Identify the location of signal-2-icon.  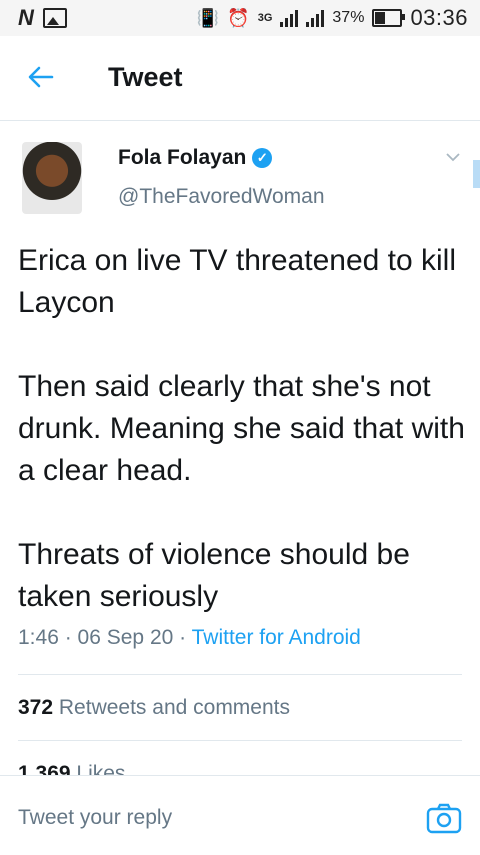
(315, 18).